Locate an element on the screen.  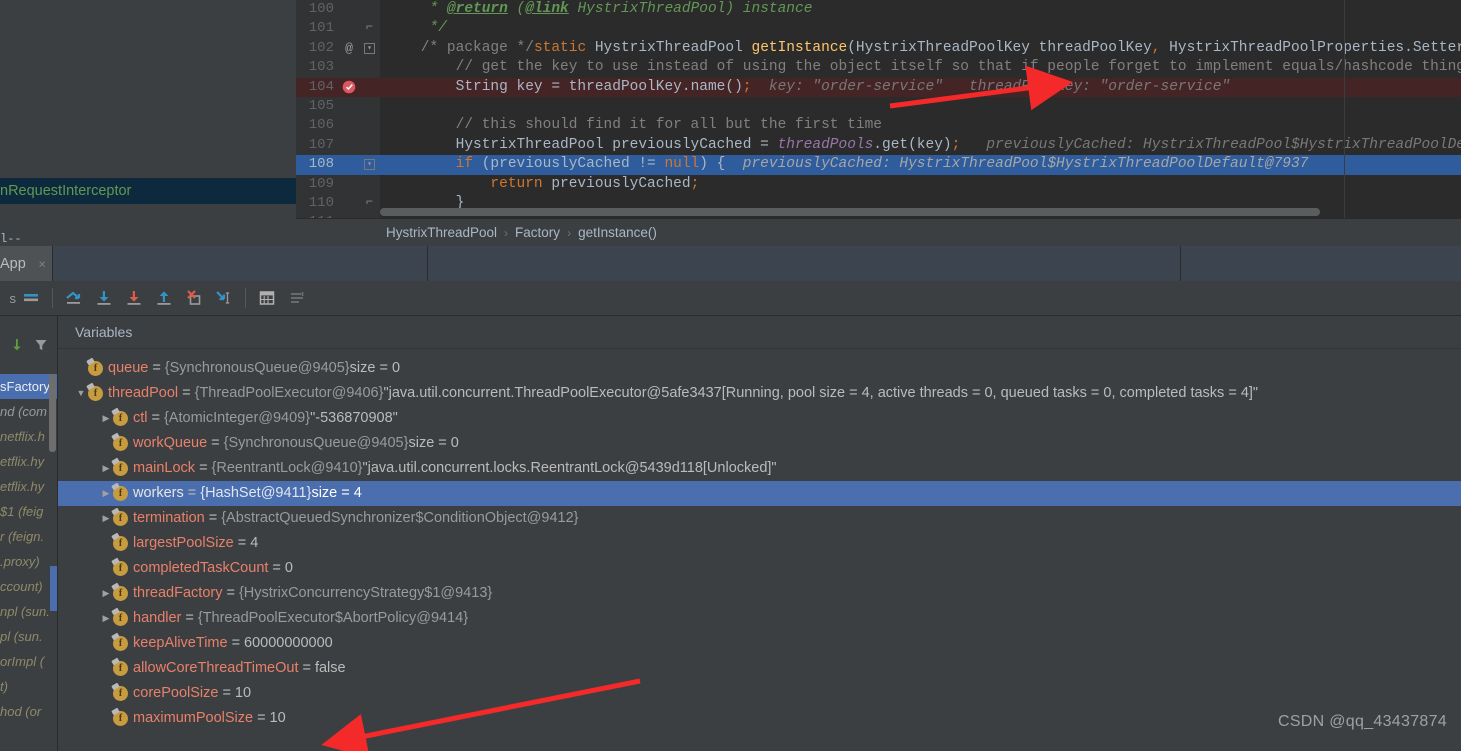
editor-horizontal-scrollbar is located at coordinates (850, 212).